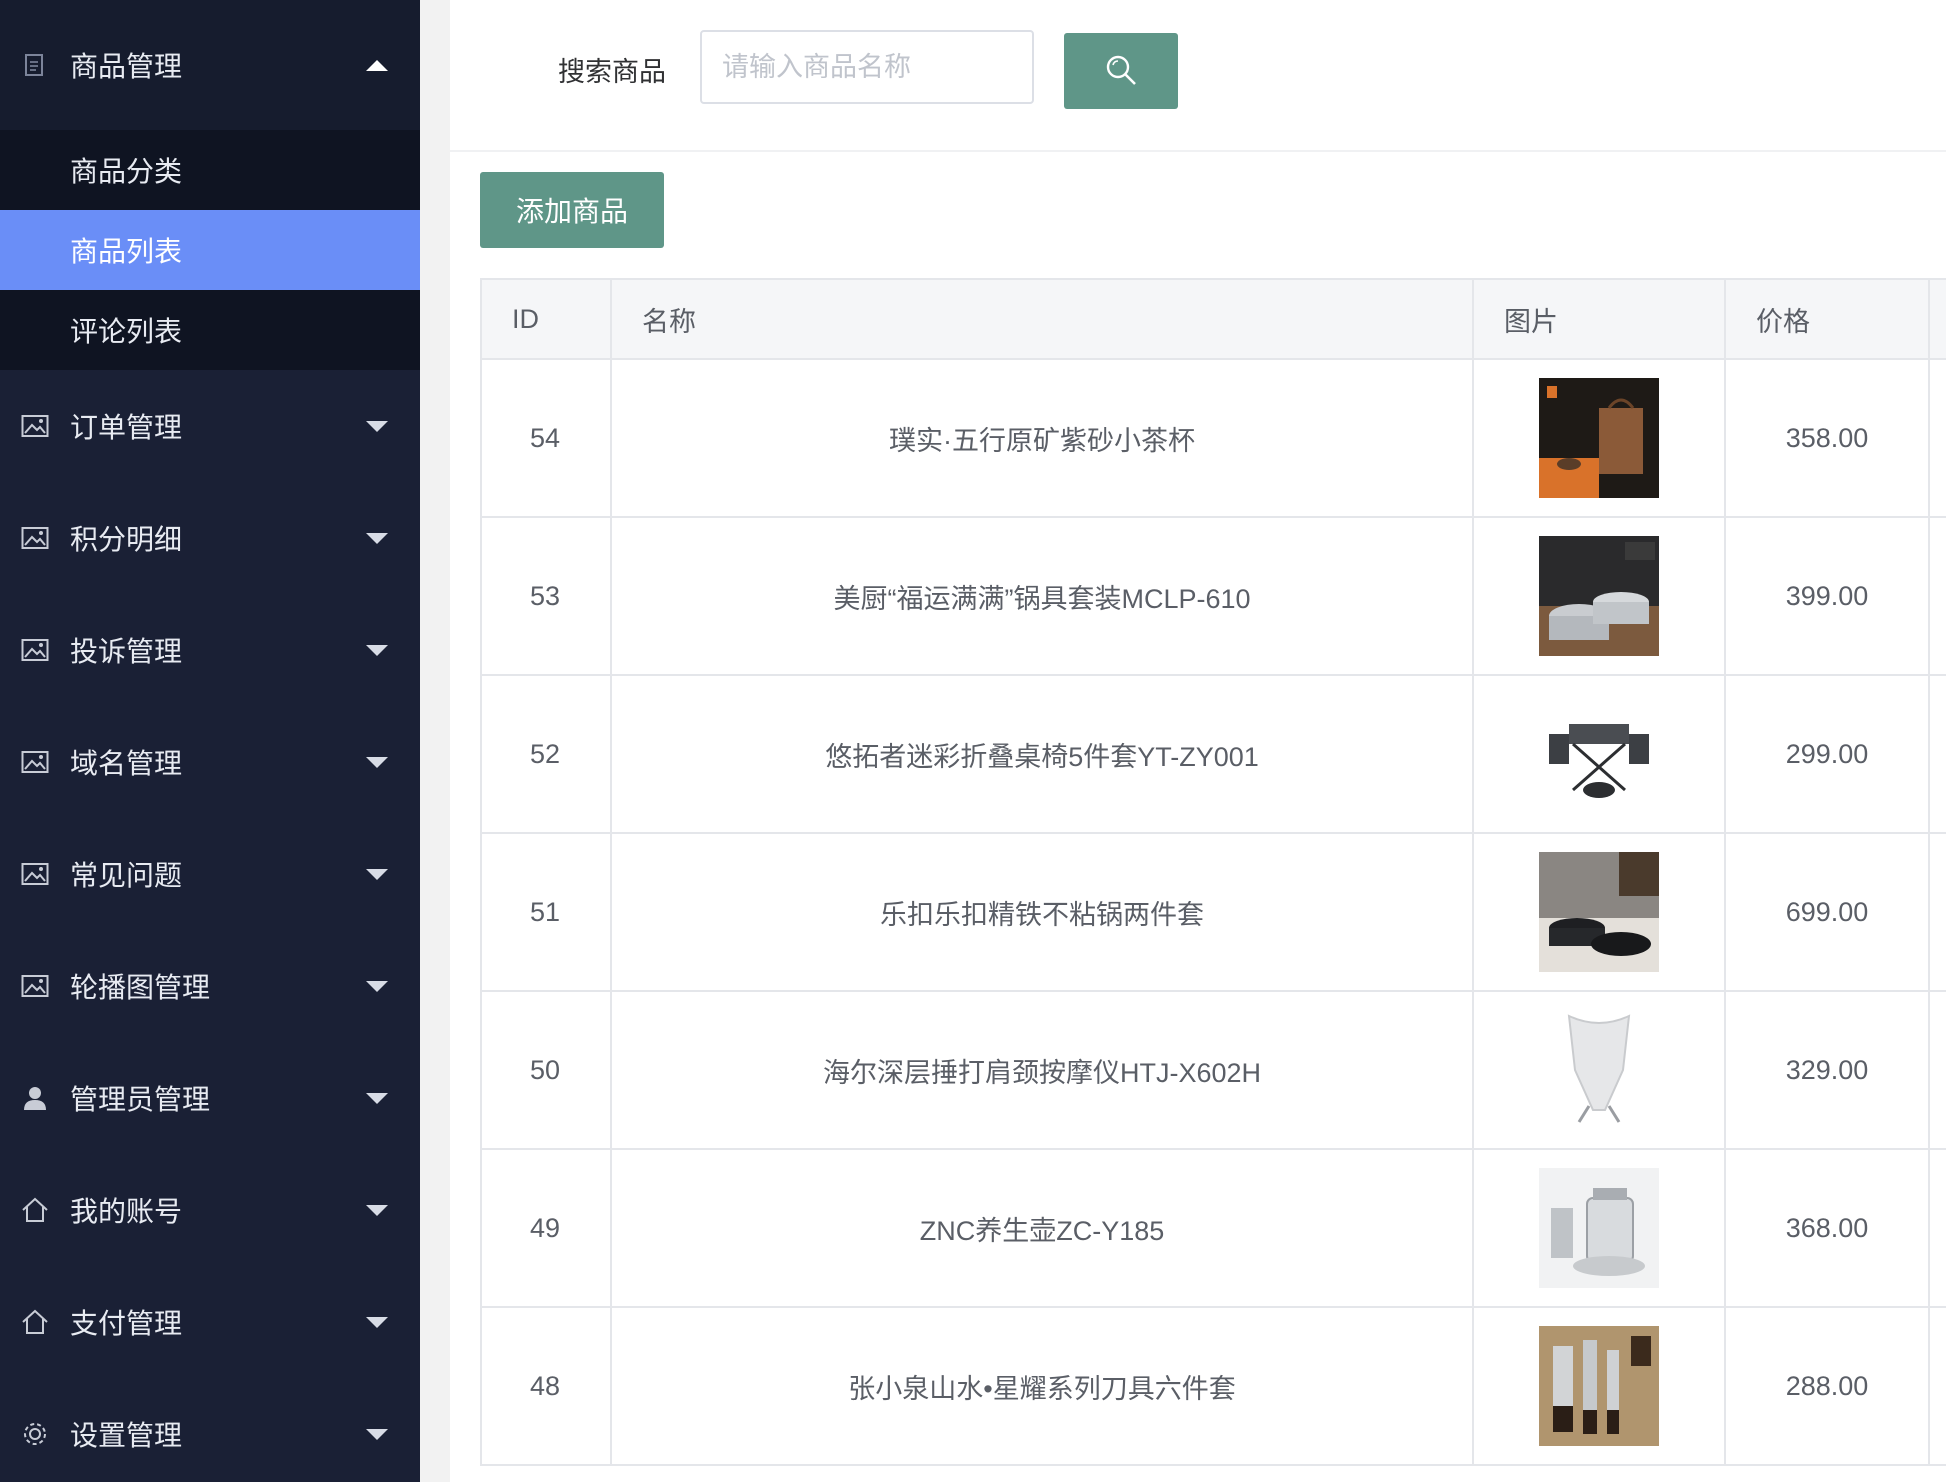 The image size is (1946, 1482). I want to click on table-row: 48 张小泉山水•星耀系列刀具六件套 288.00, so click(1214, 1387).